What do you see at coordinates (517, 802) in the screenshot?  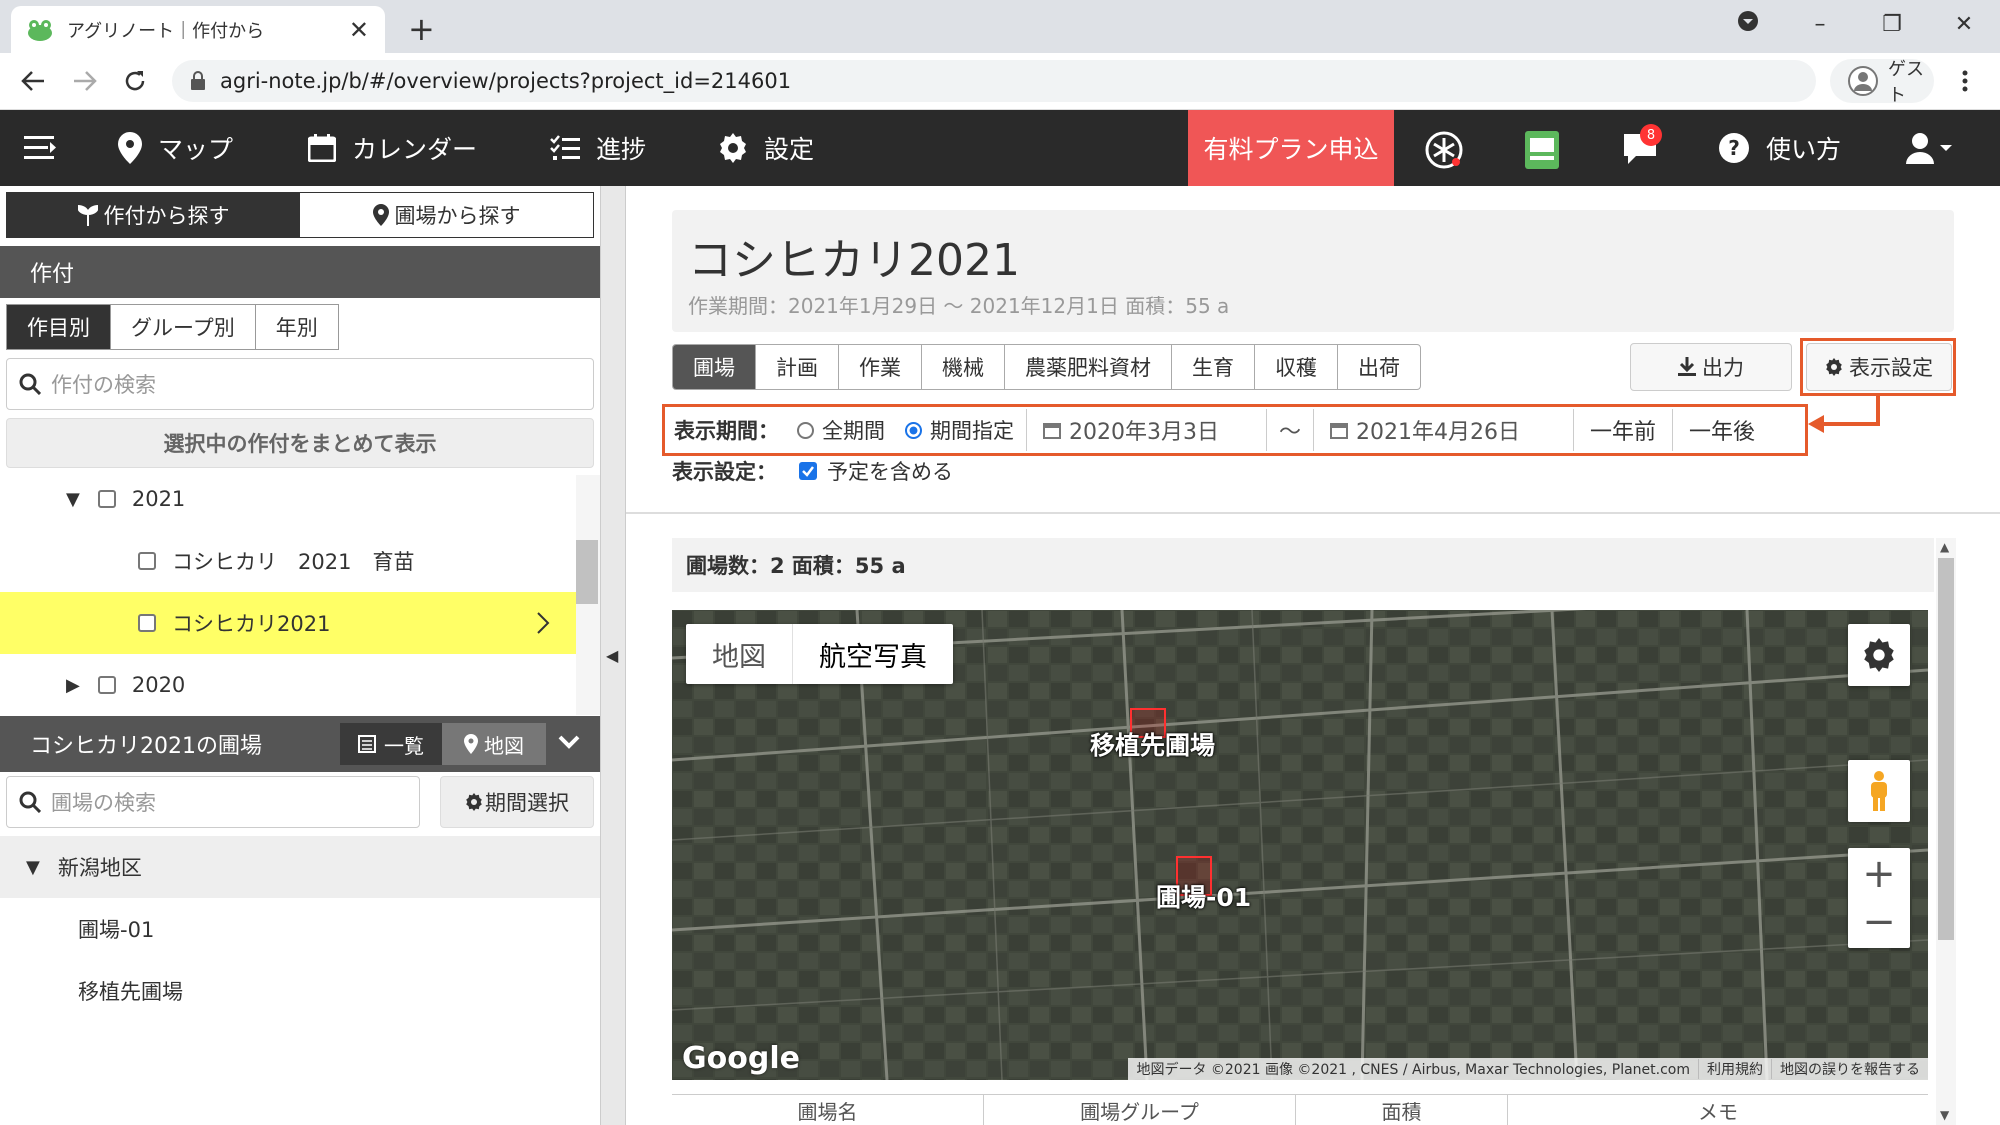 I see `period-select-button: 期間選択` at bounding box center [517, 802].